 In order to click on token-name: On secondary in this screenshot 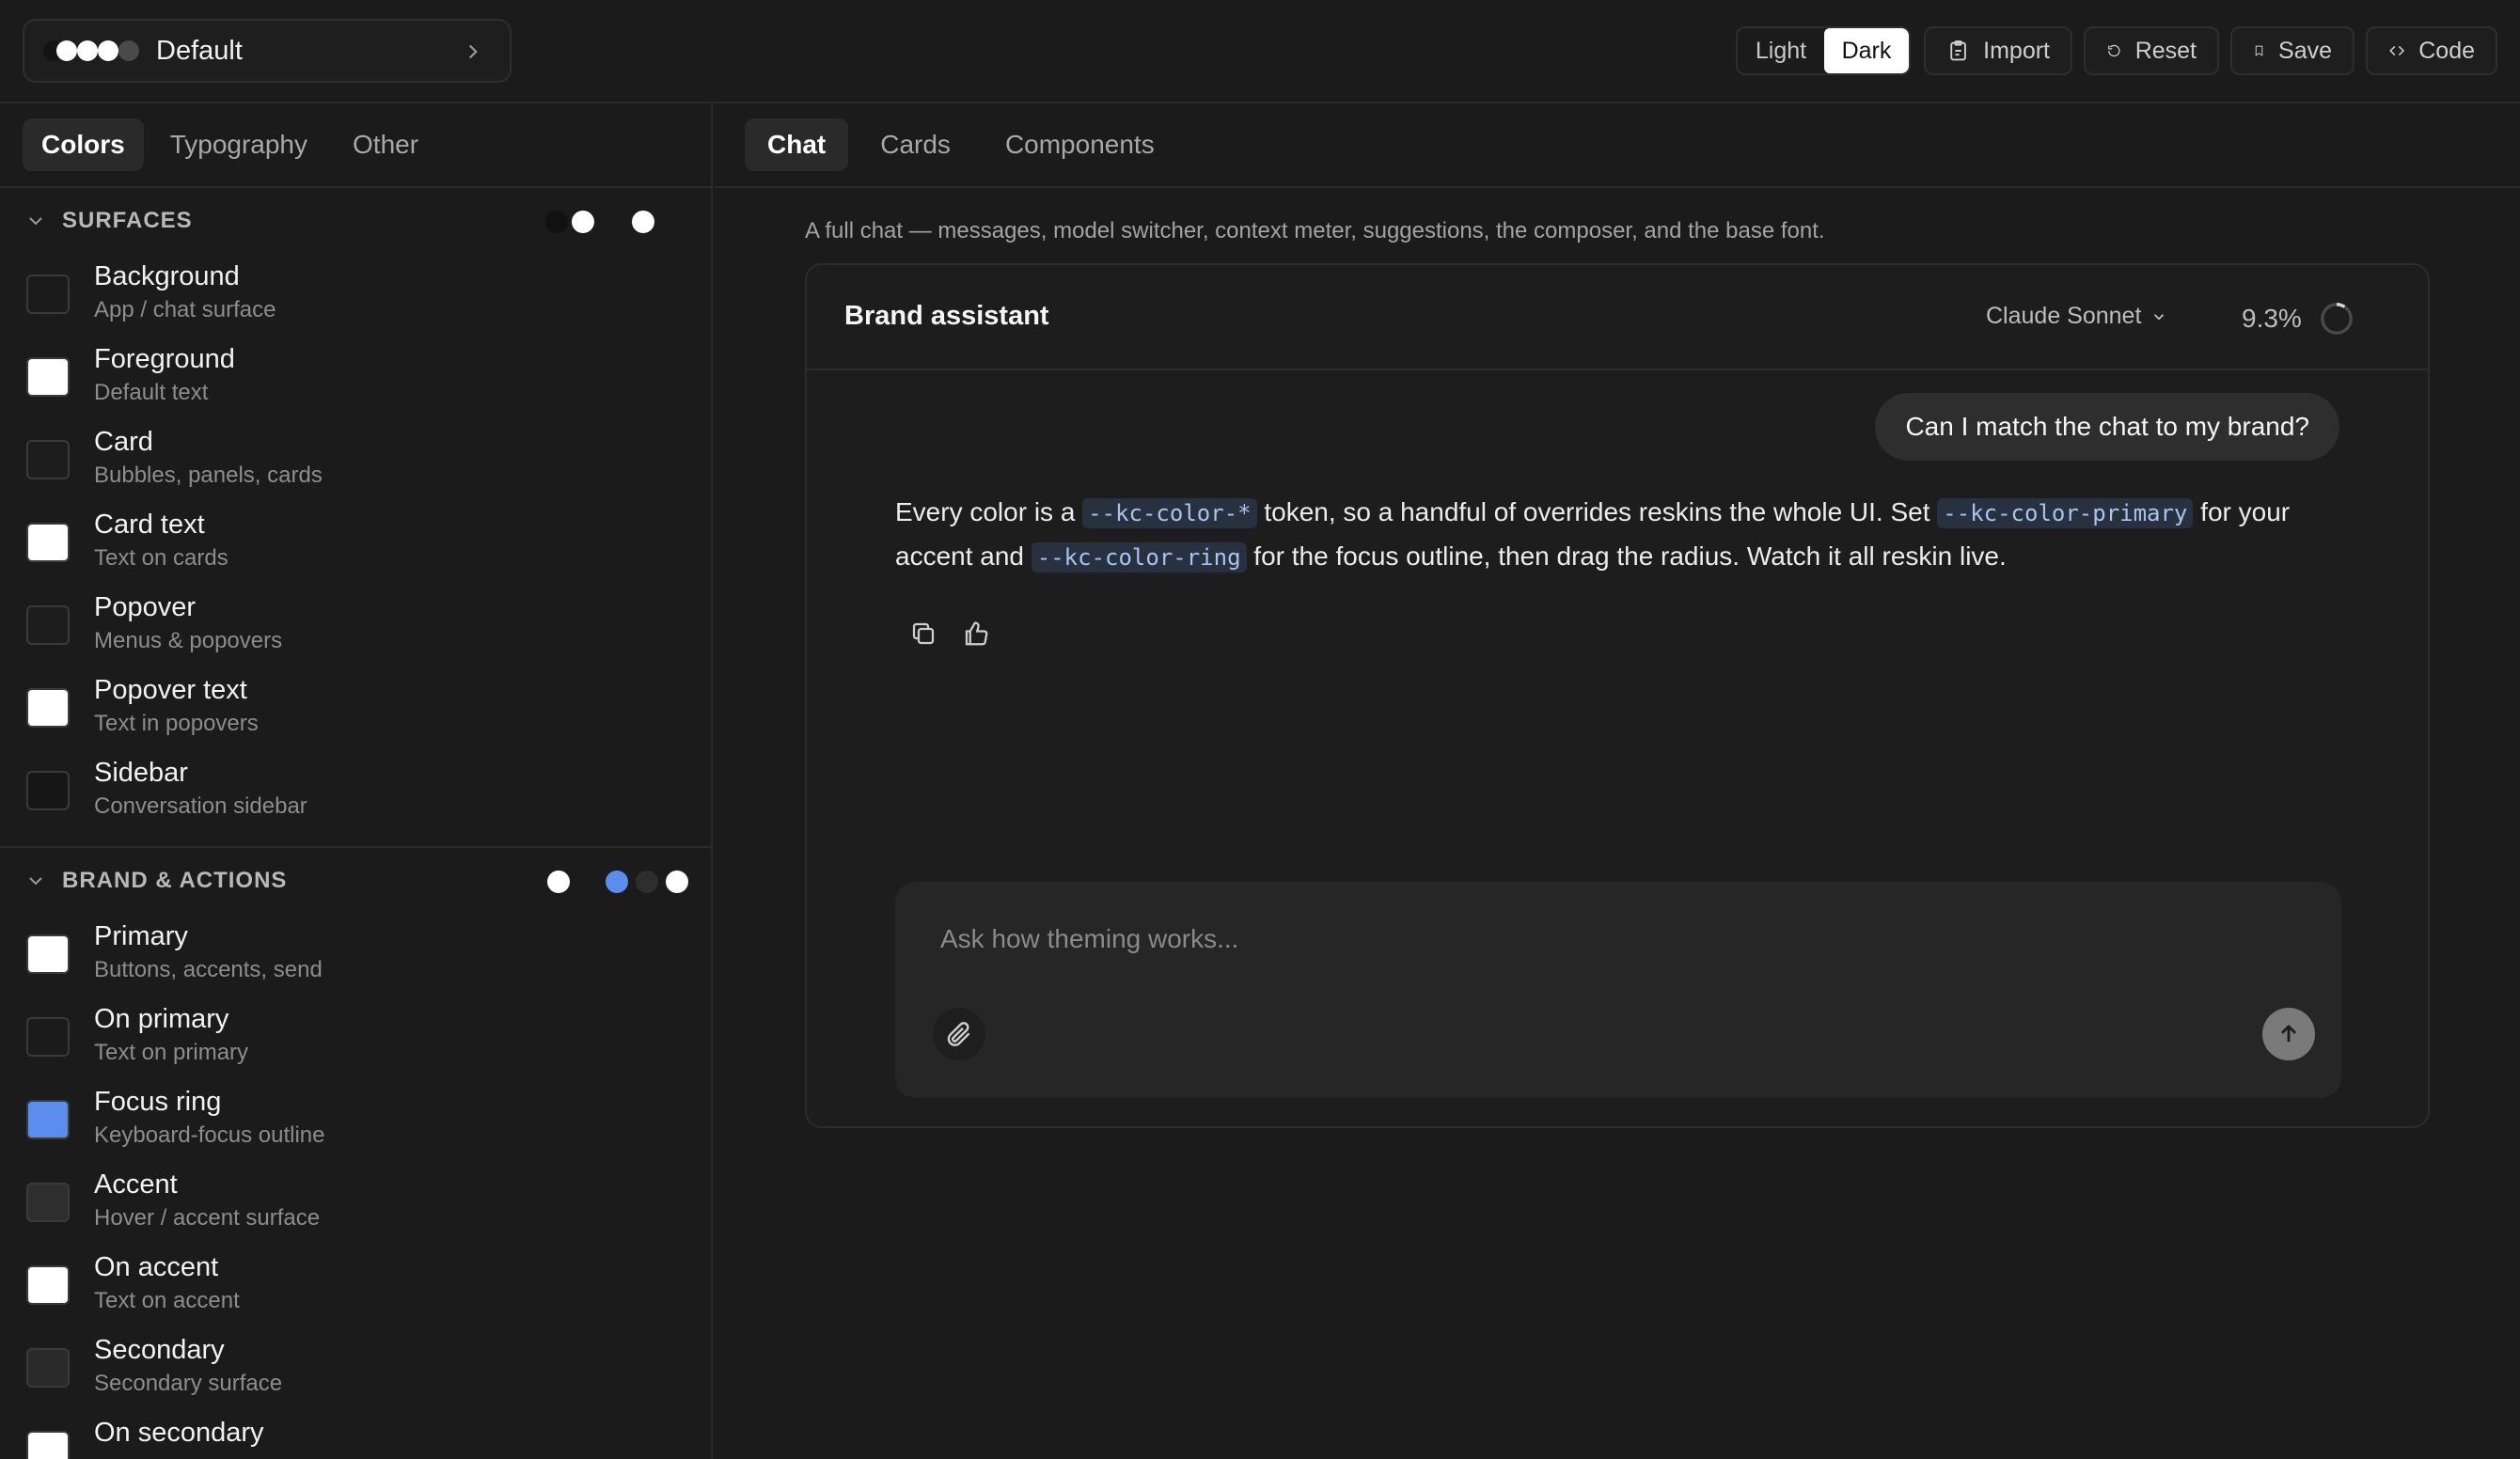, I will do `click(179, 1433)`.